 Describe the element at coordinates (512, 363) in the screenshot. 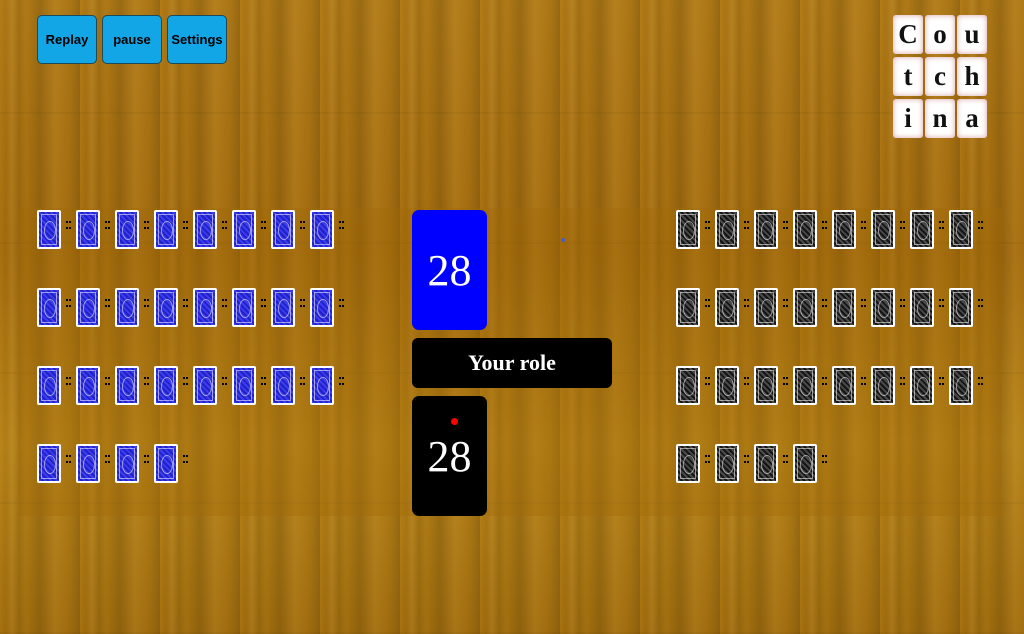

I see `role-banner: Your role` at that location.